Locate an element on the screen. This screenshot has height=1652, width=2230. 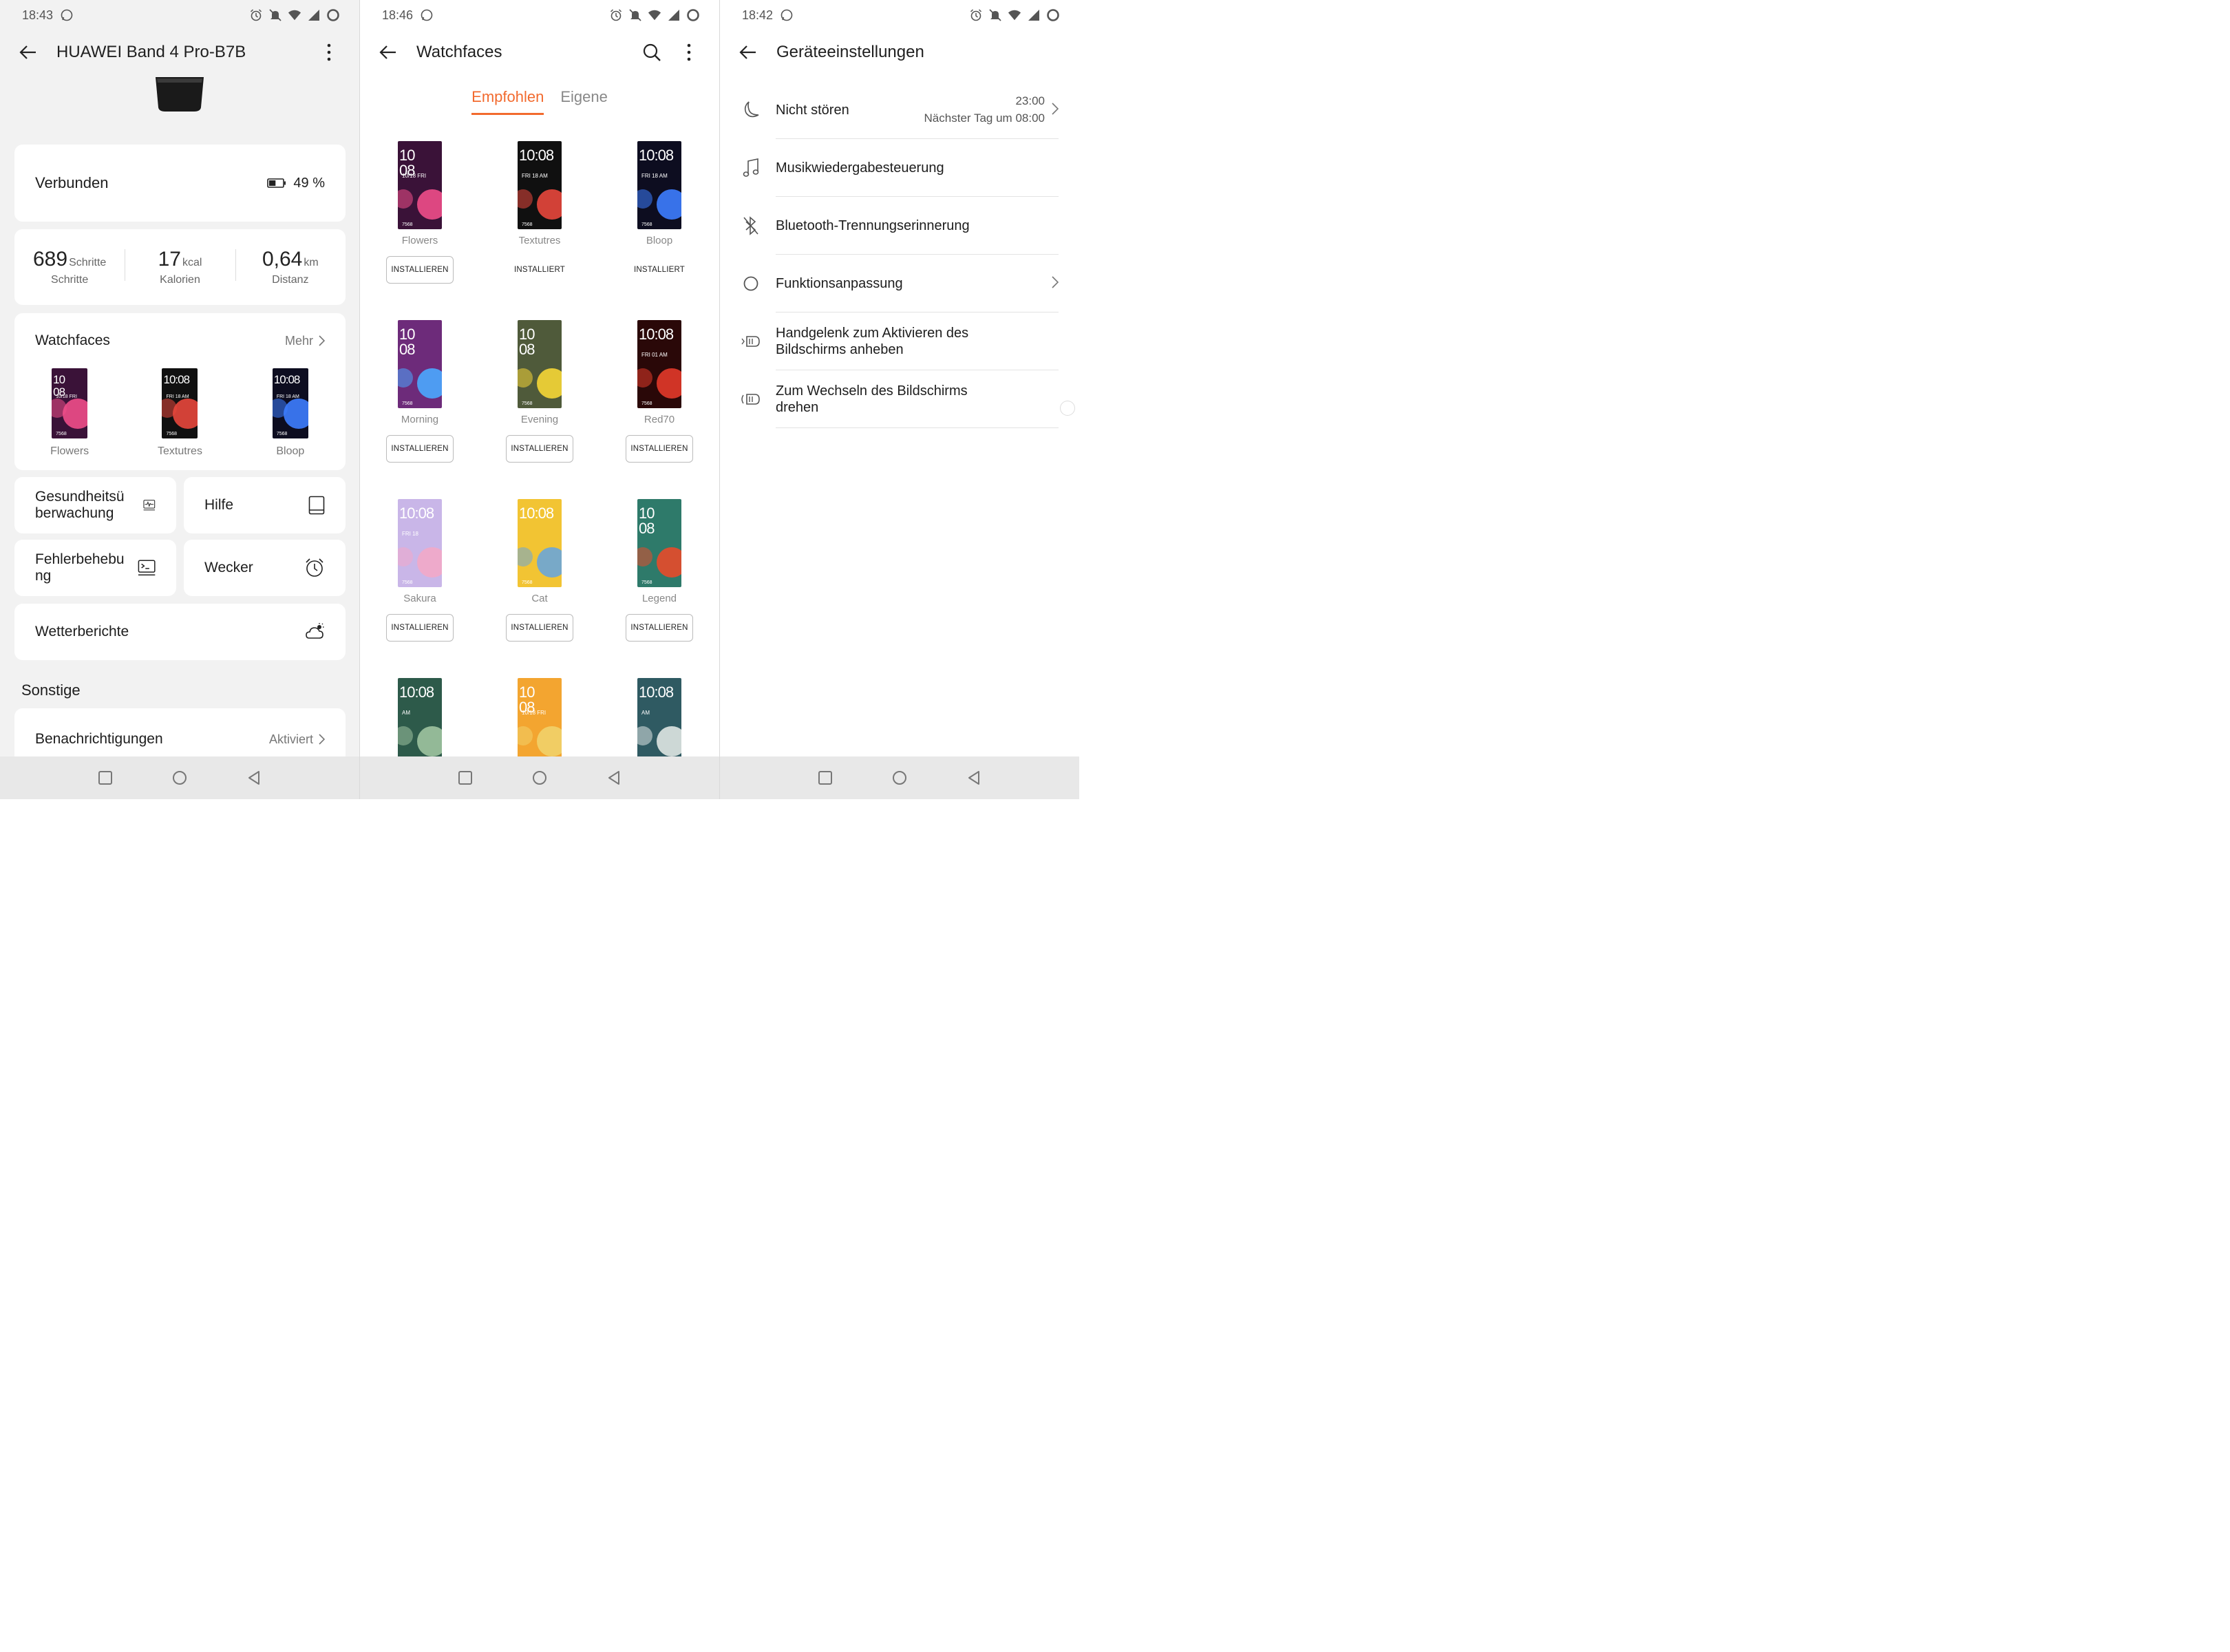
watchface-item: 10:08 FRI 18 AM 7568 Bloop is located at coordinates (290, 413).